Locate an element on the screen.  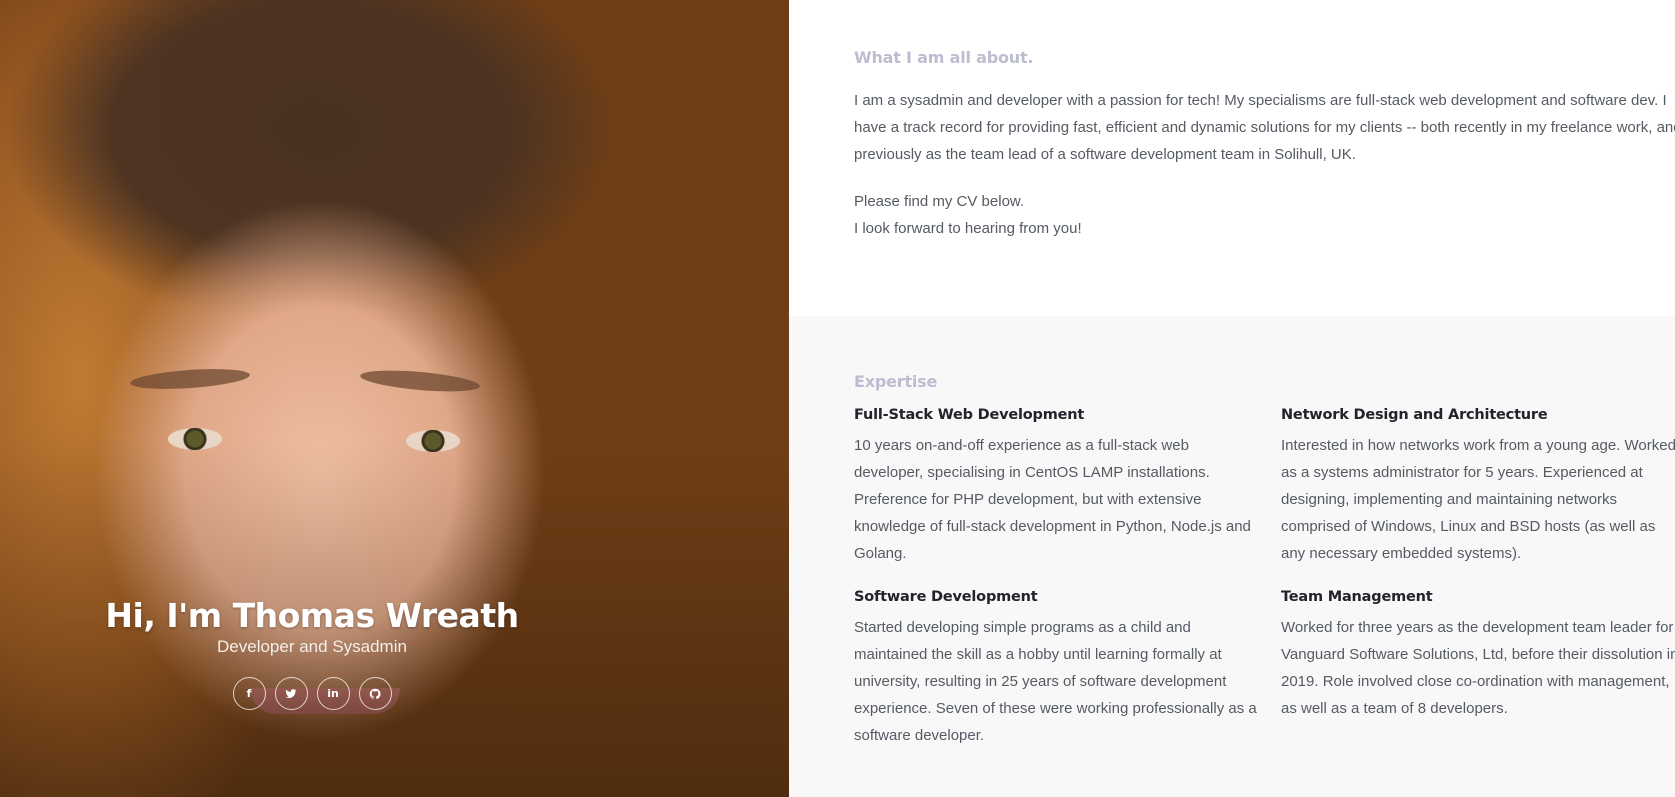
github-link is located at coordinates (375, 693).